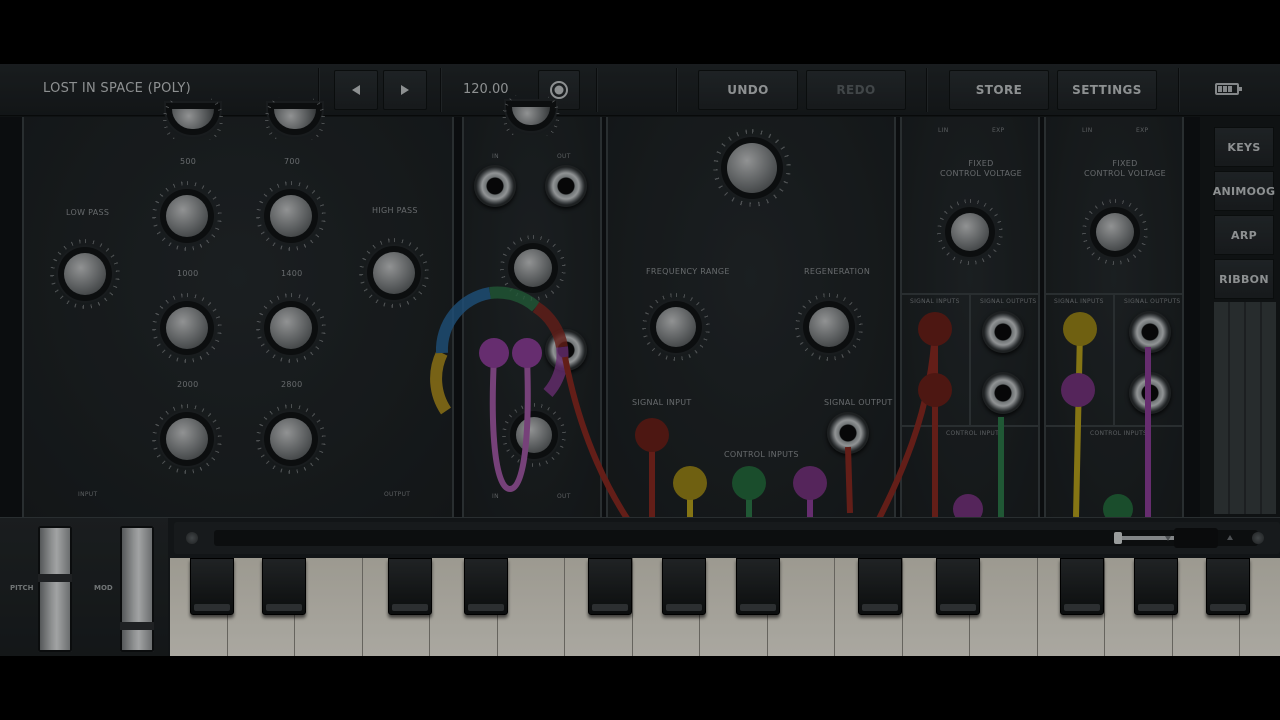 The width and height of the screenshot is (1280, 720). Describe the element at coordinates (748, 90) in the screenshot. I see `undo-button: UNDO` at that location.